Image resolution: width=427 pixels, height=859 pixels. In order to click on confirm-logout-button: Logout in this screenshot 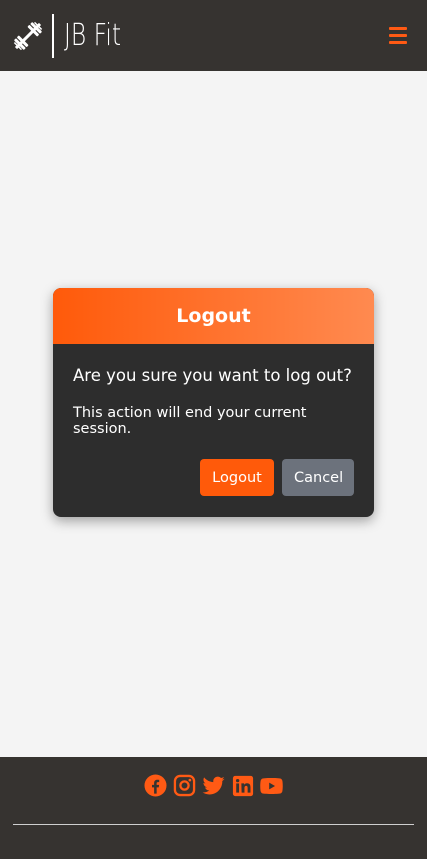, I will do `click(237, 477)`.